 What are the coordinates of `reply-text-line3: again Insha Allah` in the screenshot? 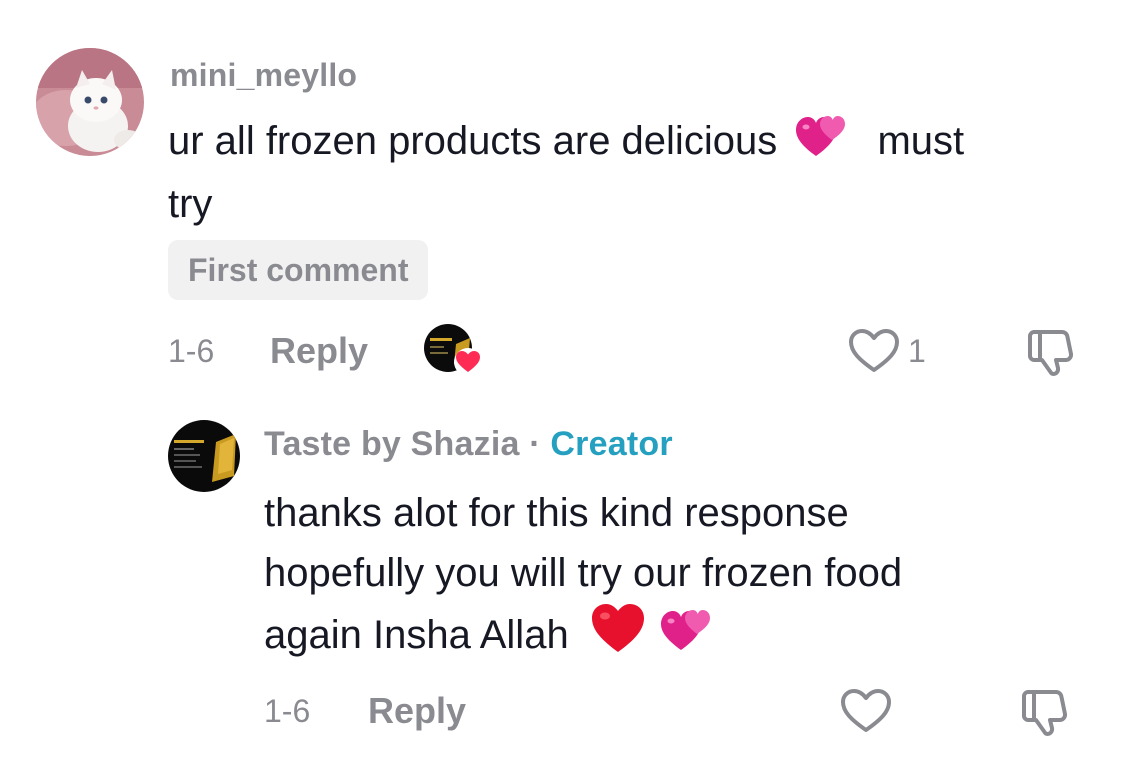 It's located at (488, 637).